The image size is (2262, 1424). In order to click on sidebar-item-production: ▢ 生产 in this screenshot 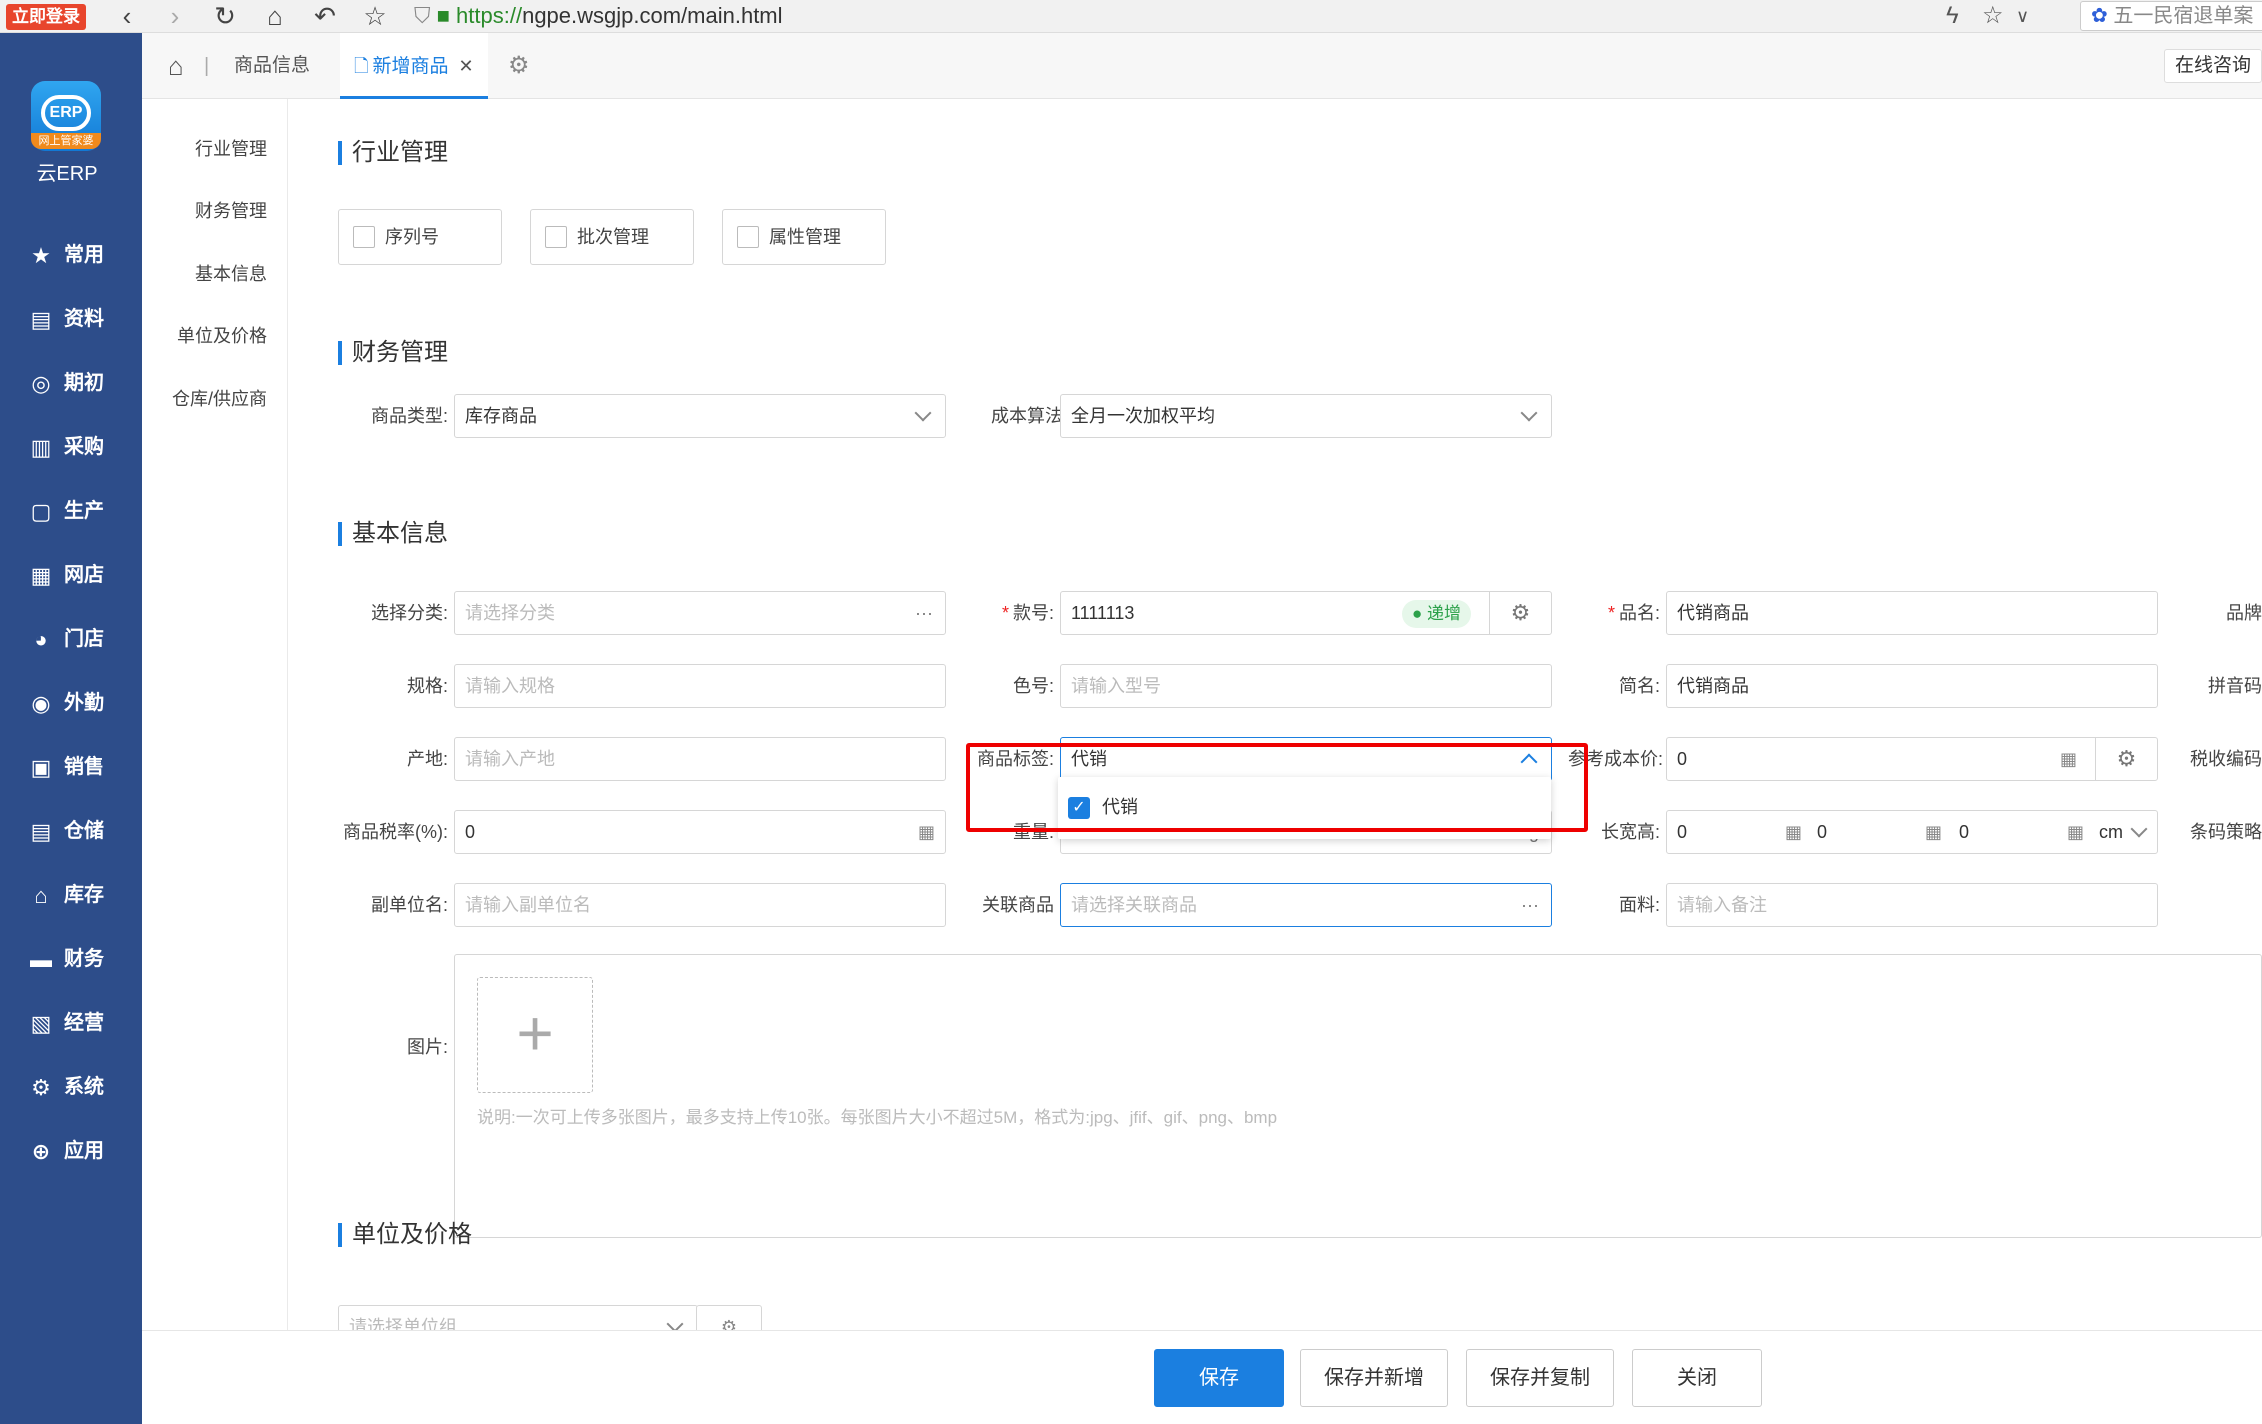, I will do `click(83, 511)`.